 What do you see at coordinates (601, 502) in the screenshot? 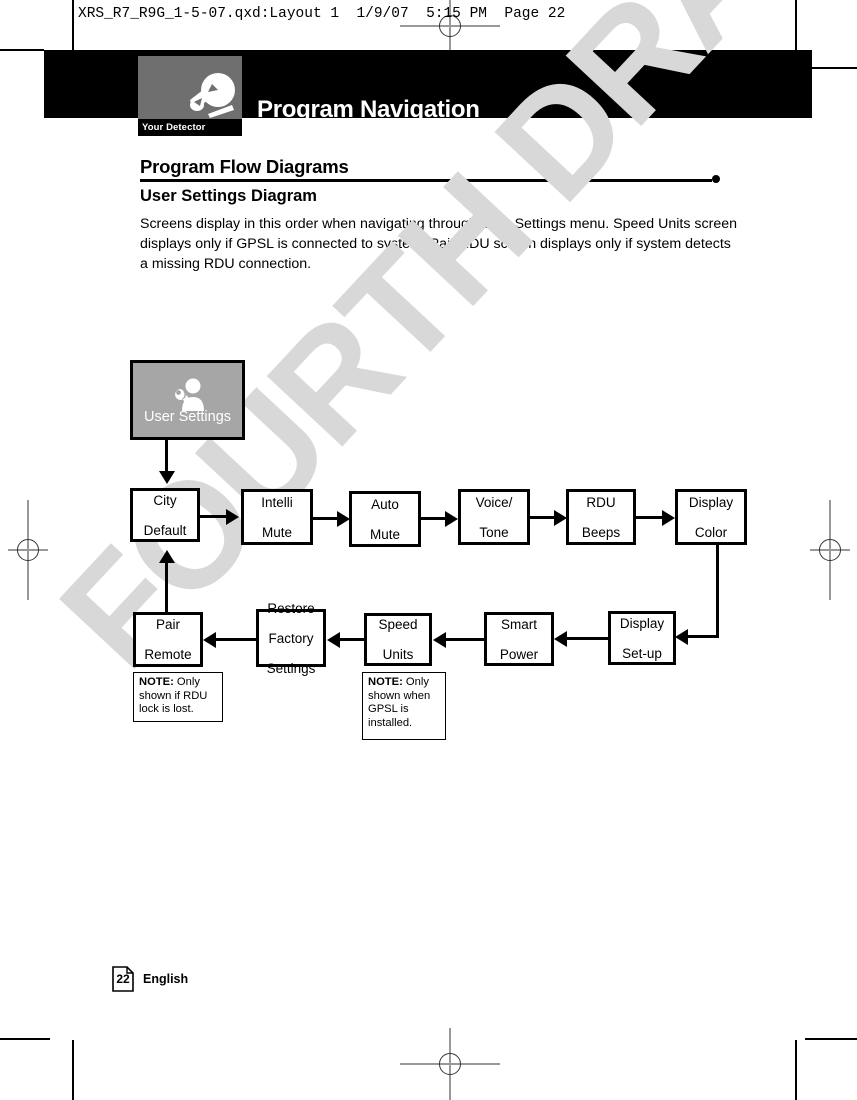
I see `flow-node-rdu-beeps-line1: RDU` at bounding box center [601, 502].